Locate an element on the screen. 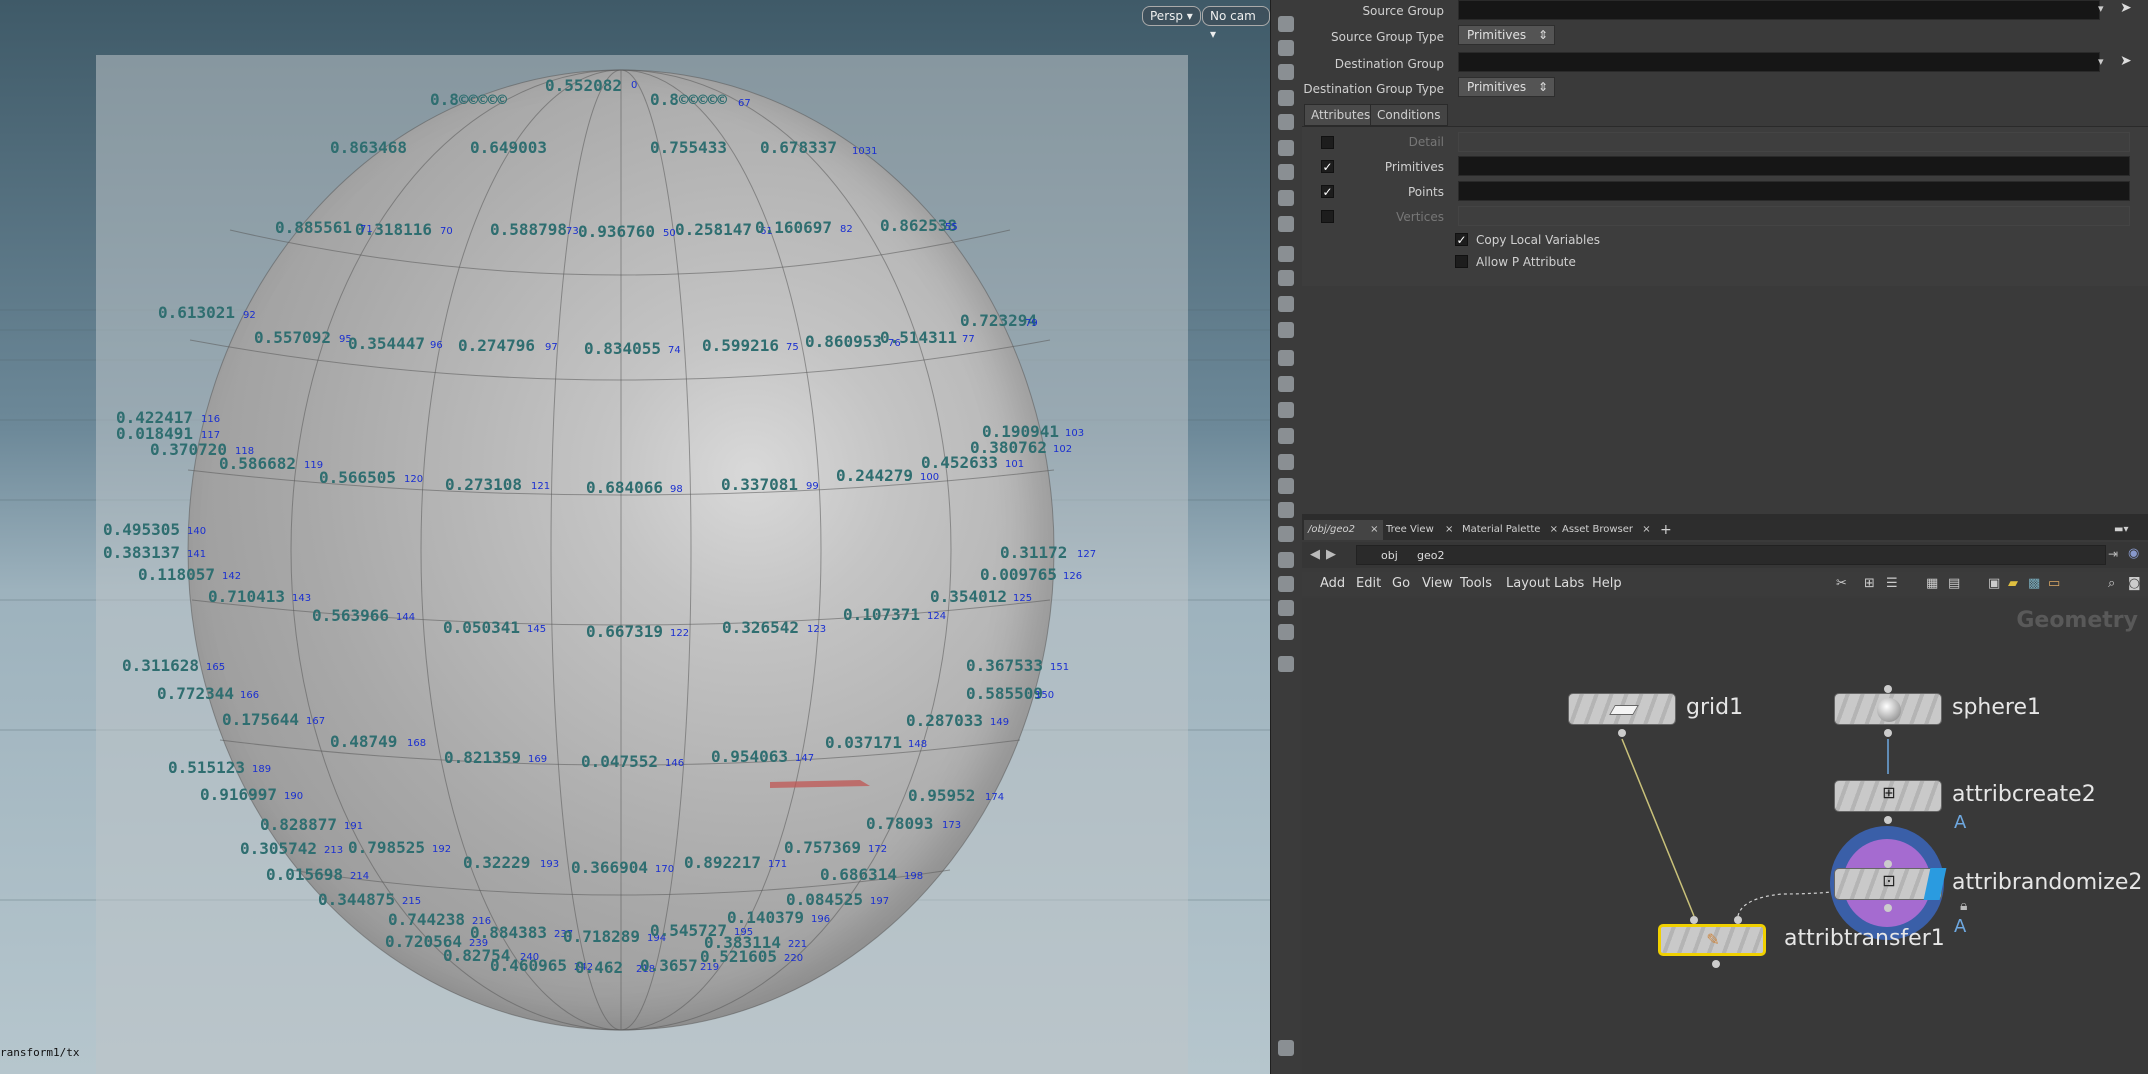 Image resolution: width=2148 pixels, height=1074 pixels. snapshot-icon: ◙ is located at coordinates (2134, 583).